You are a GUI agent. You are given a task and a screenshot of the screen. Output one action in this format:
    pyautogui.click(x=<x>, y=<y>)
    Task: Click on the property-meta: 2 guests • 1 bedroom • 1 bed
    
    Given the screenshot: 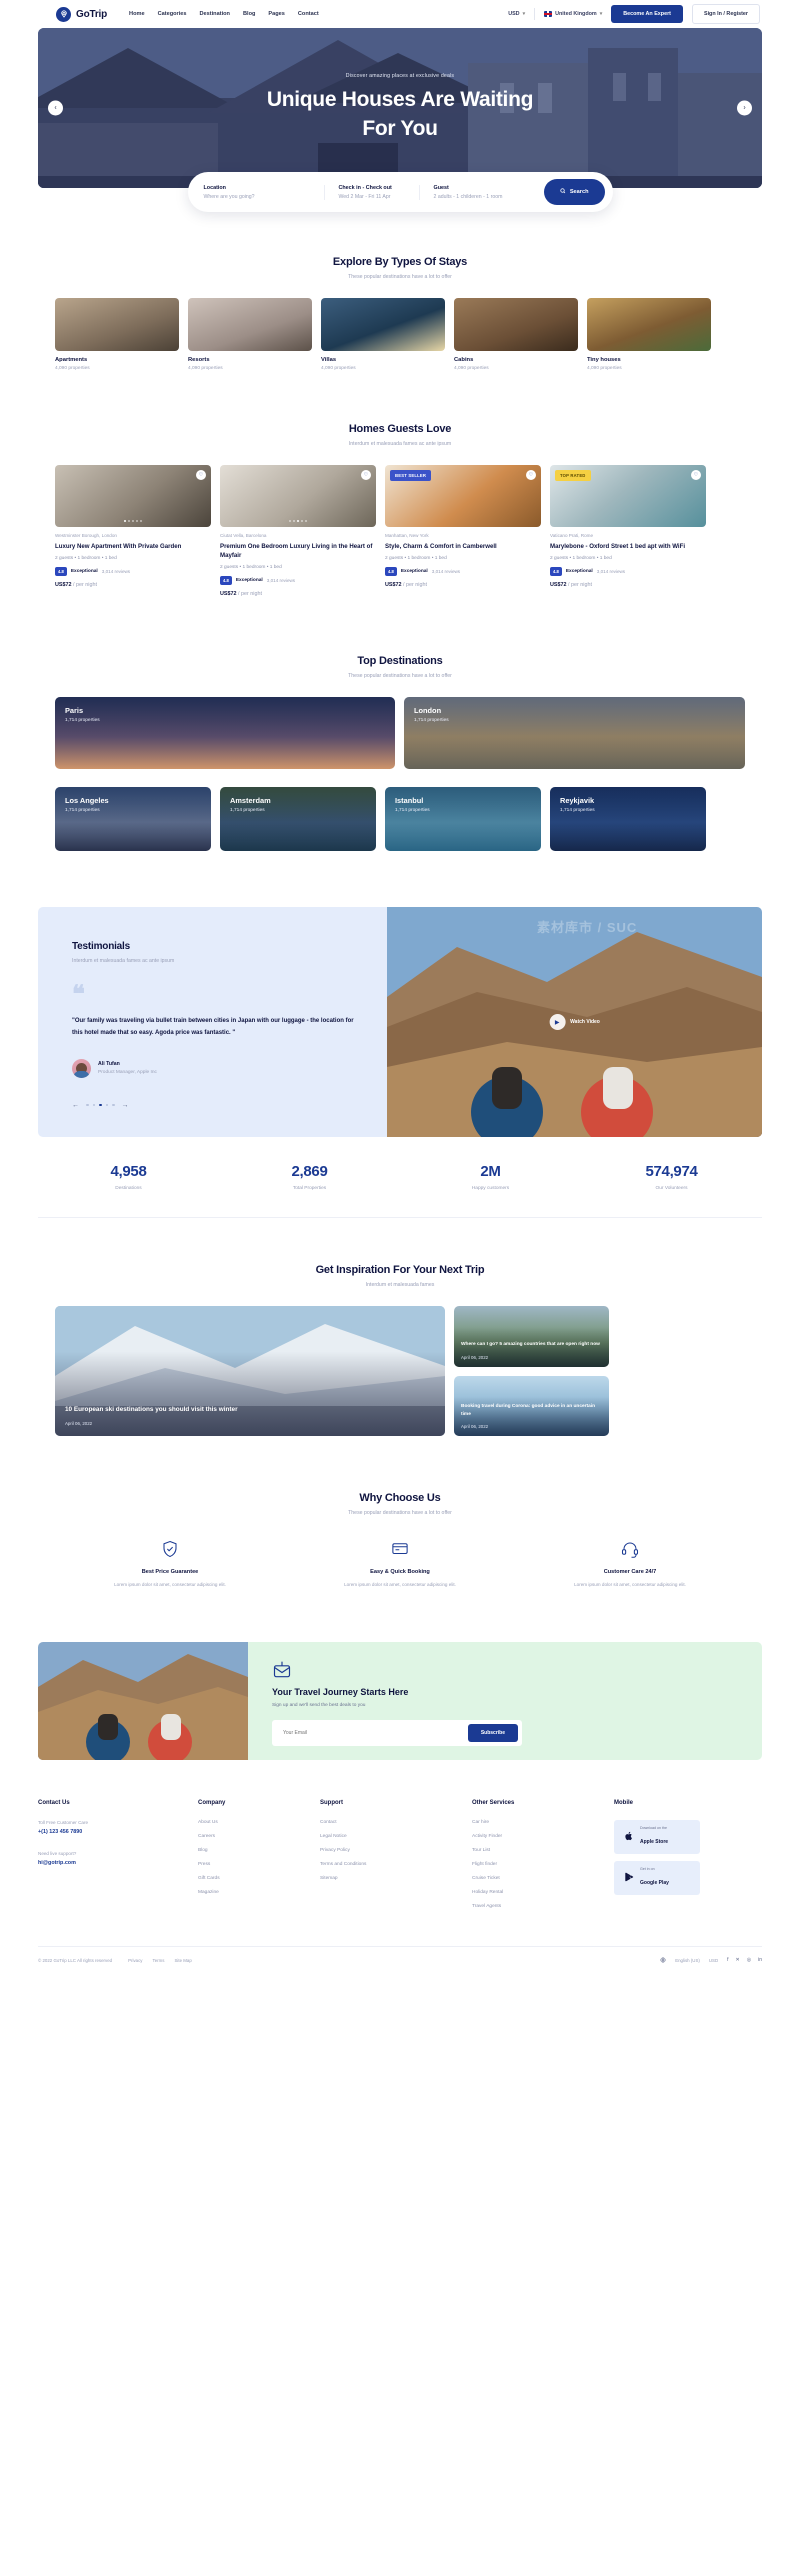 What is the action you would take?
    pyautogui.click(x=416, y=559)
    